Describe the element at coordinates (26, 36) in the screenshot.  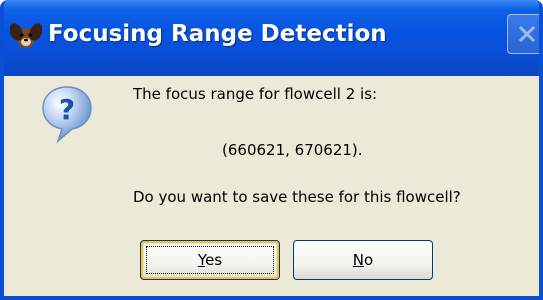
I see `dog-app-icon` at that location.